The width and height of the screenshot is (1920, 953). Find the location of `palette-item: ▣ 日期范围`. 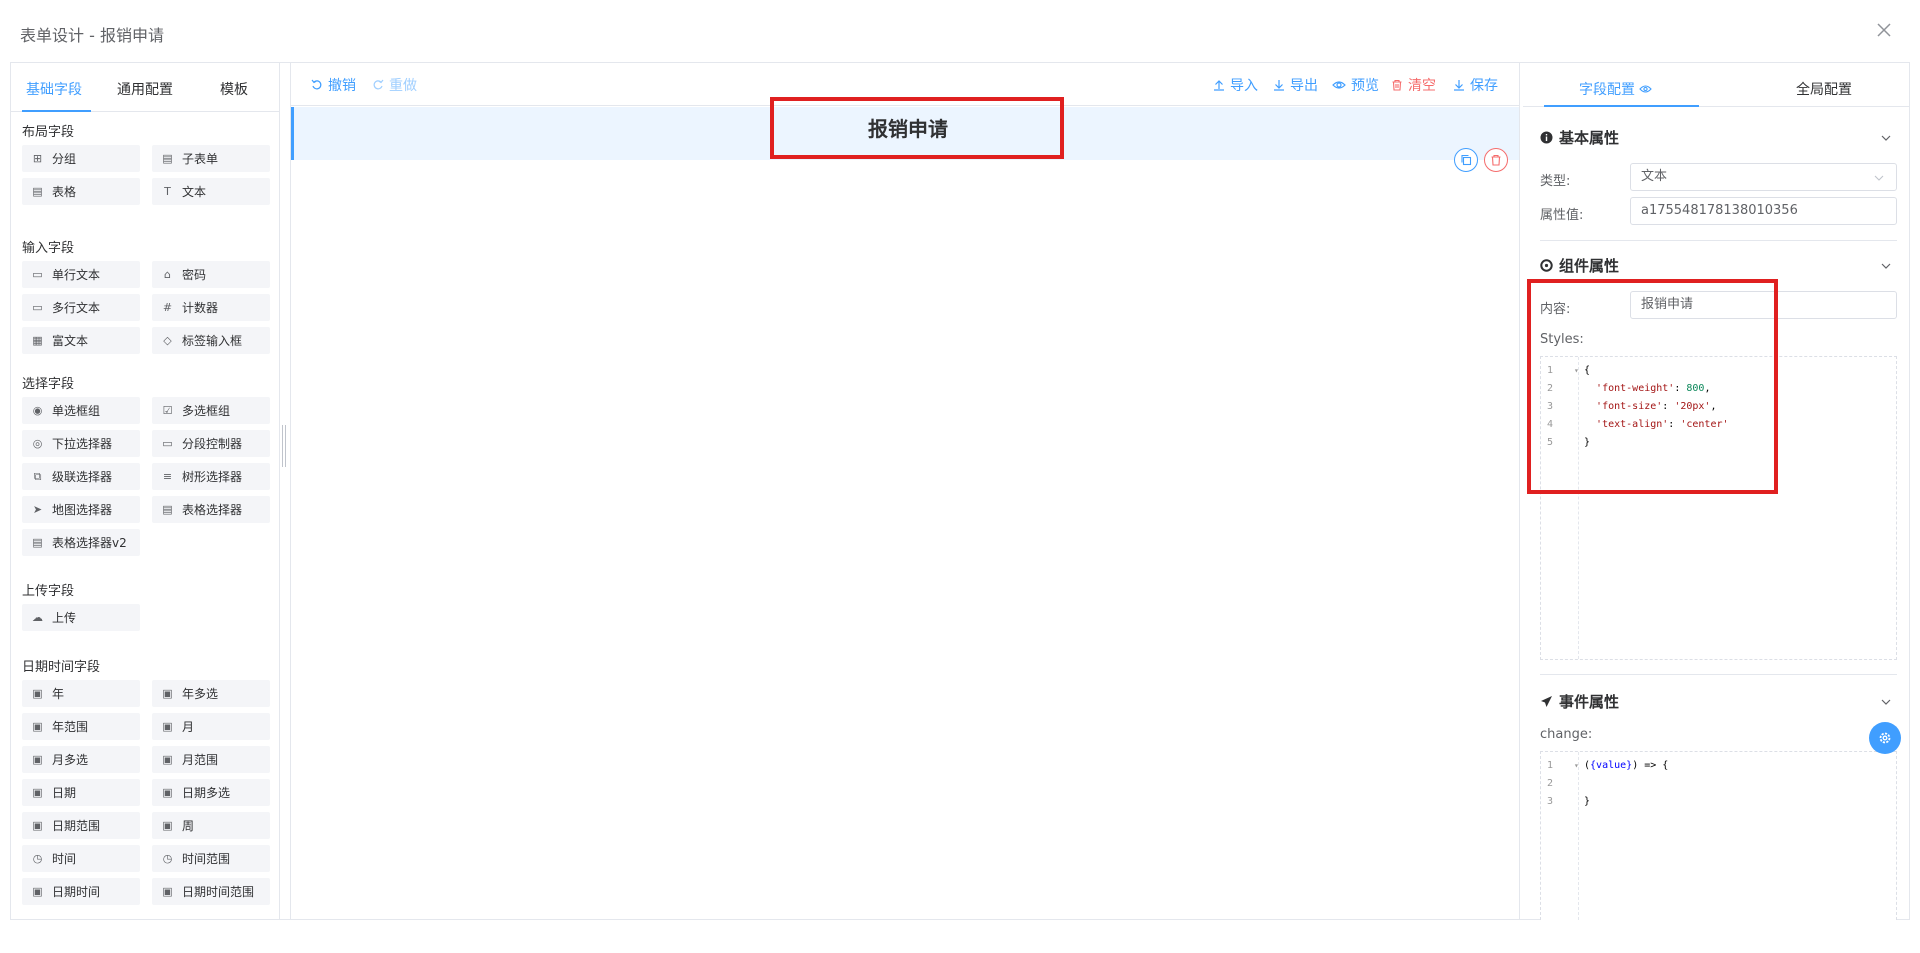

palette-item: ▣ 日期范围 is located at coordinates (81, 825).